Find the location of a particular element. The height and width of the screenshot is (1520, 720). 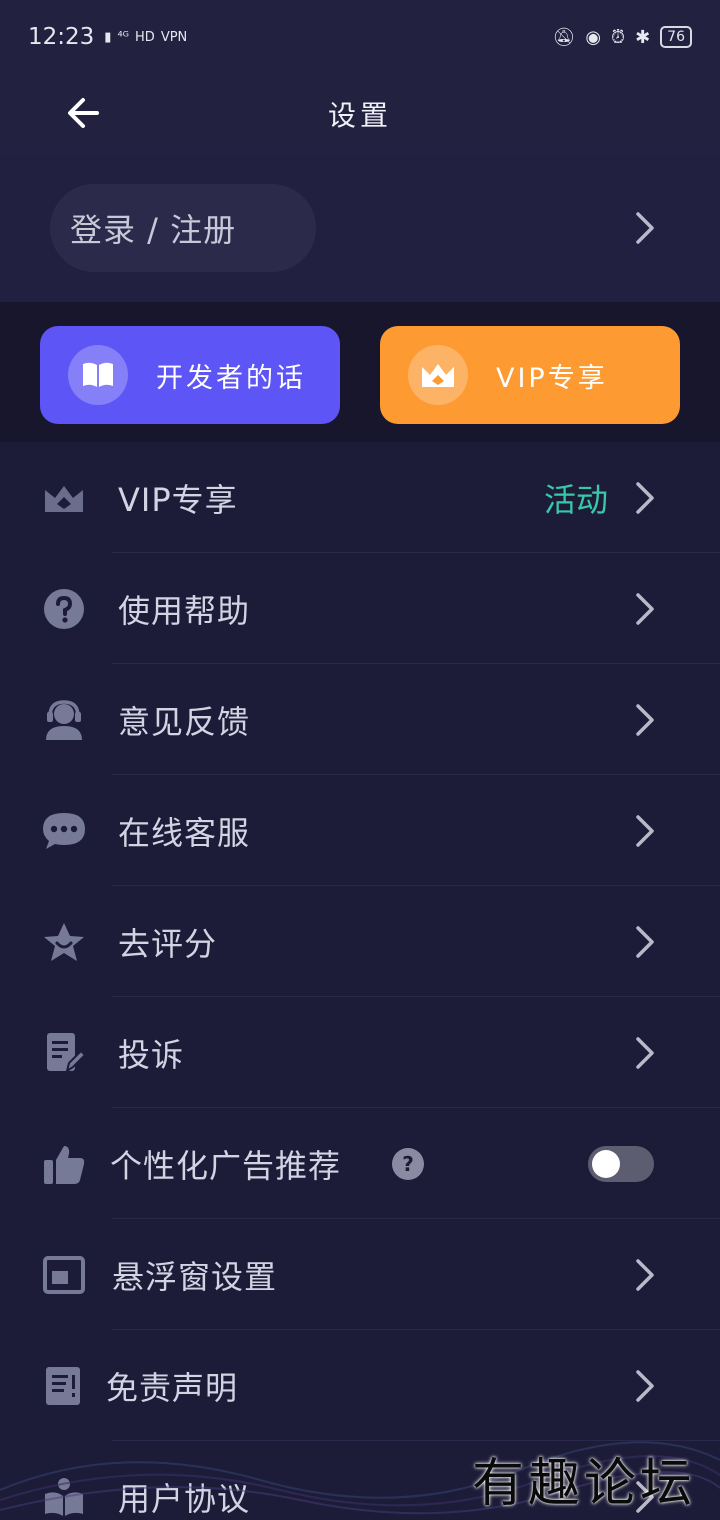

menu-item-floating-window: 悬浮窗设置 is located at coordinates (360, 1274).